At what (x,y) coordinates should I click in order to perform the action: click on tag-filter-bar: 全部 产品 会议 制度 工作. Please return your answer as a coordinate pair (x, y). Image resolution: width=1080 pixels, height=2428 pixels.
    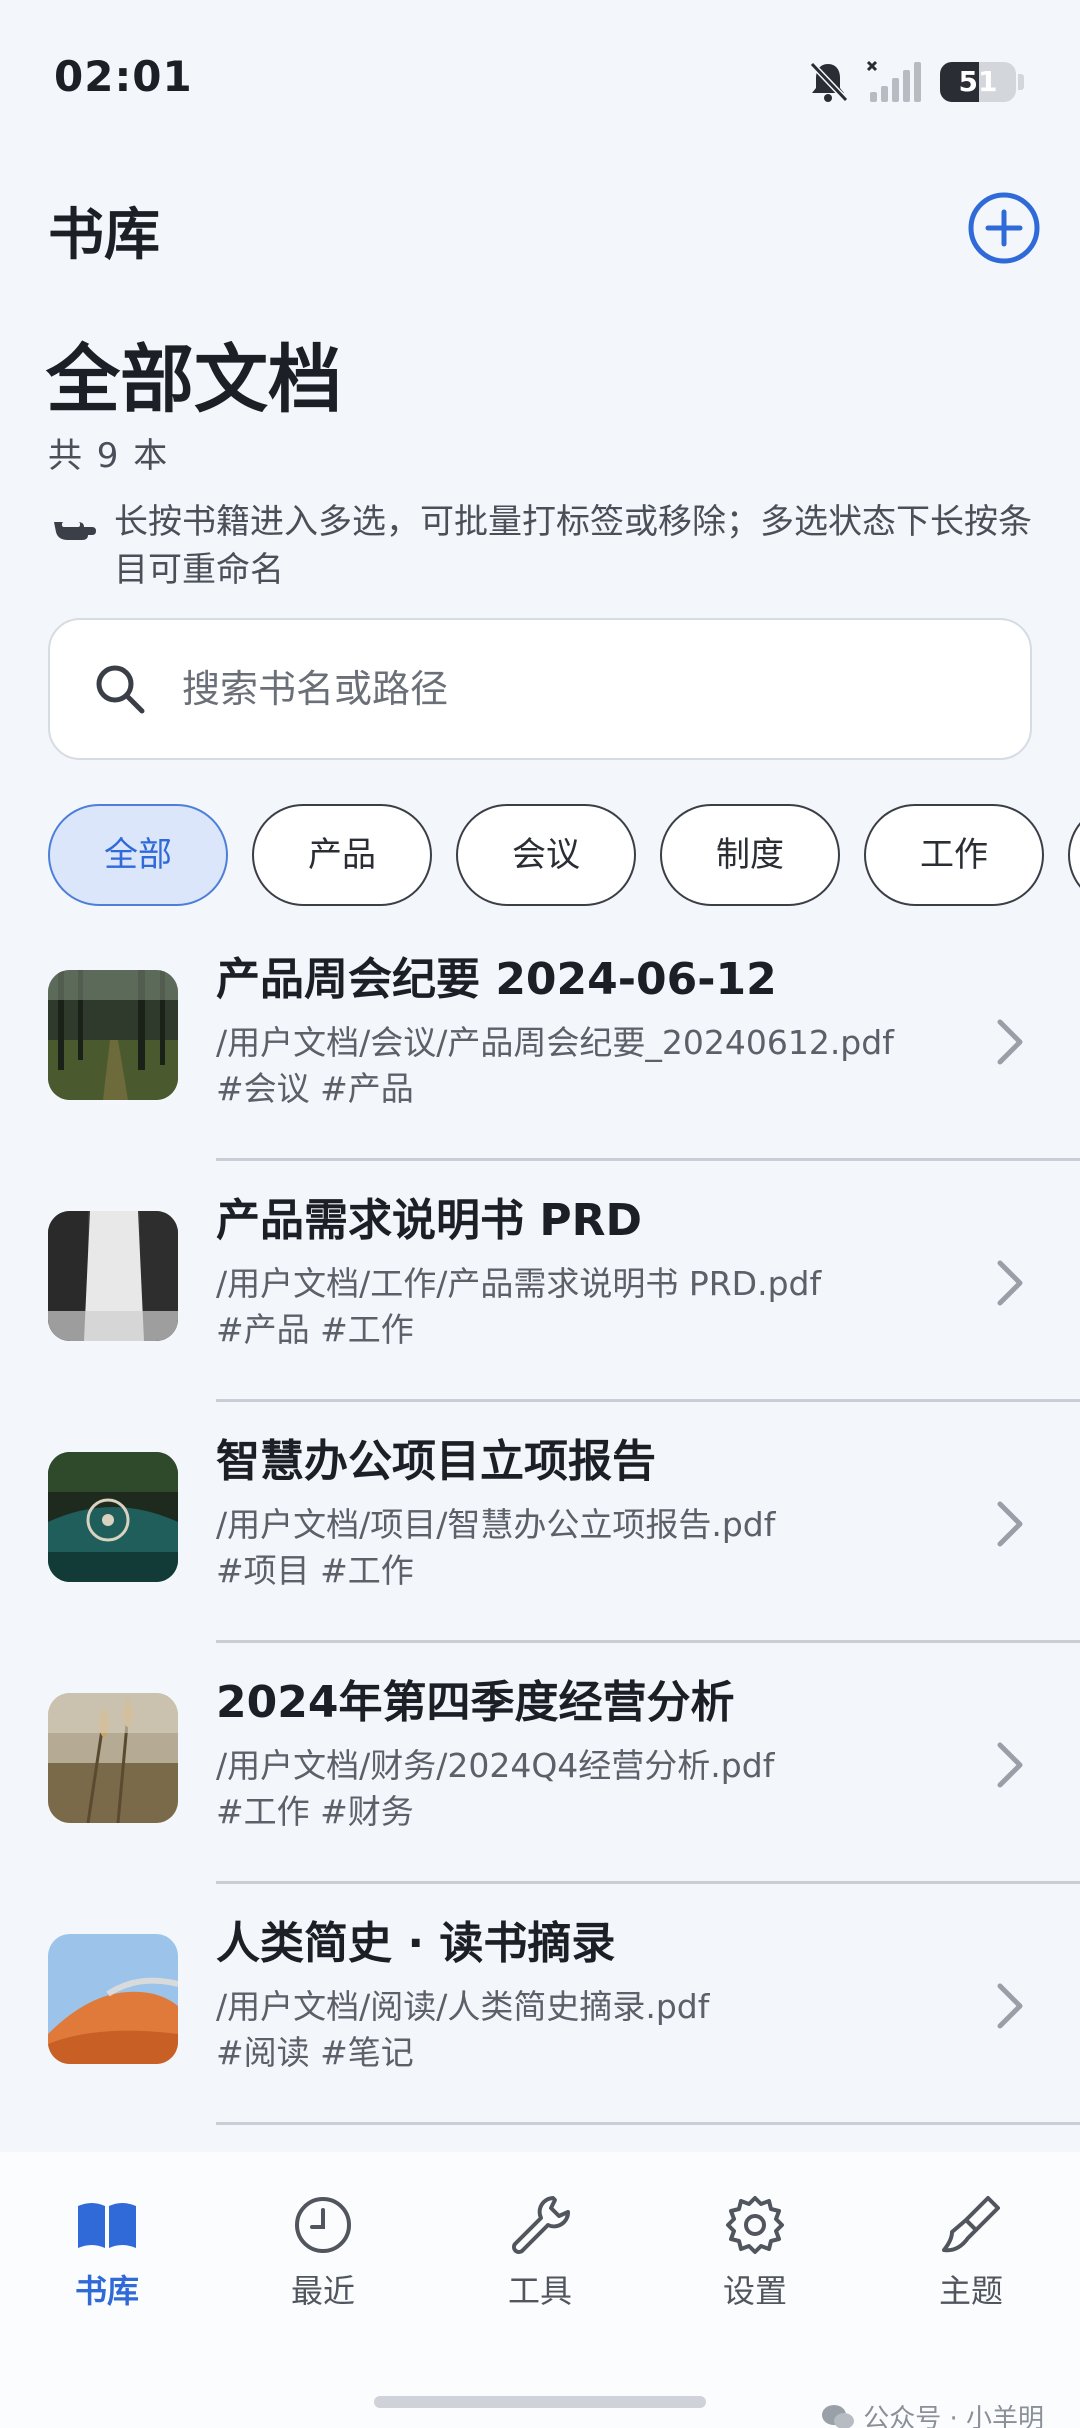
    Looking at the image, I should click on (564, 856).